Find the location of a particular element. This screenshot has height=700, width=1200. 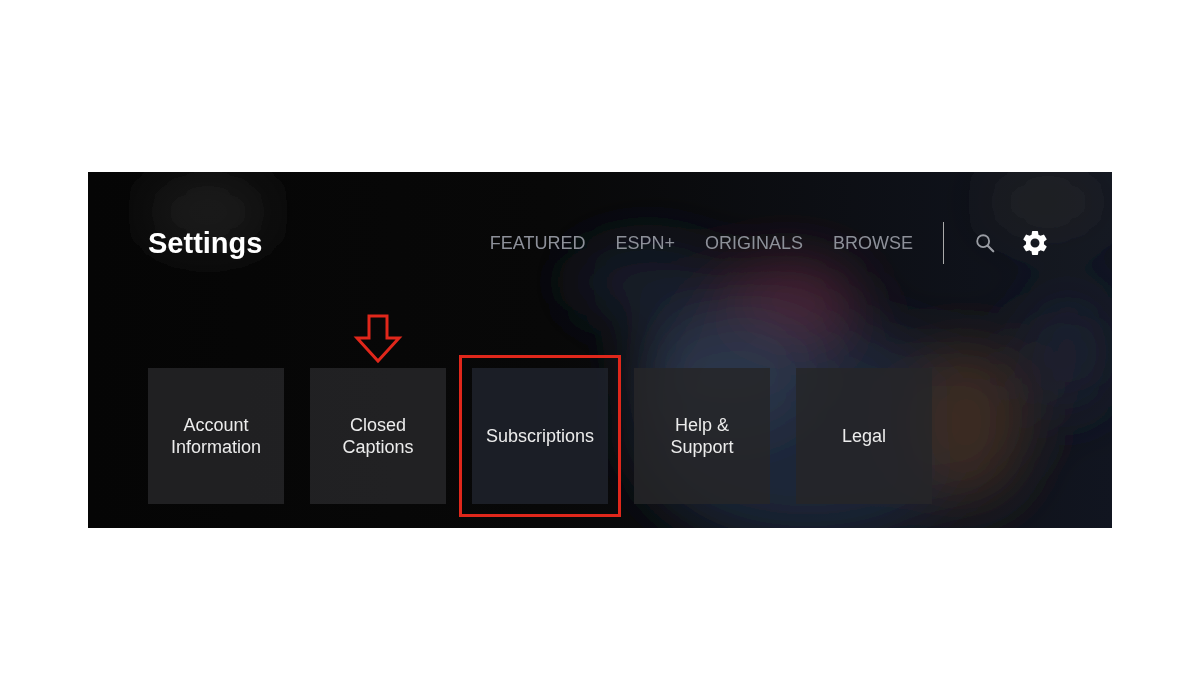

nav-tab: FEATURED is located at coordinates (537, 243).